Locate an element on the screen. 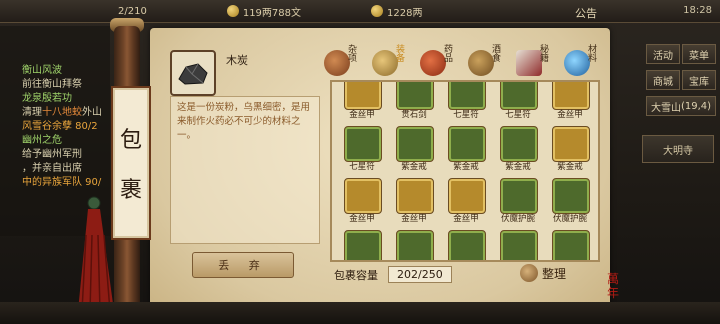 Image resolution: width=720 pixels, height=324 pixels. inventory-slot: 贯石剑 is located at coordinates (414, 102).